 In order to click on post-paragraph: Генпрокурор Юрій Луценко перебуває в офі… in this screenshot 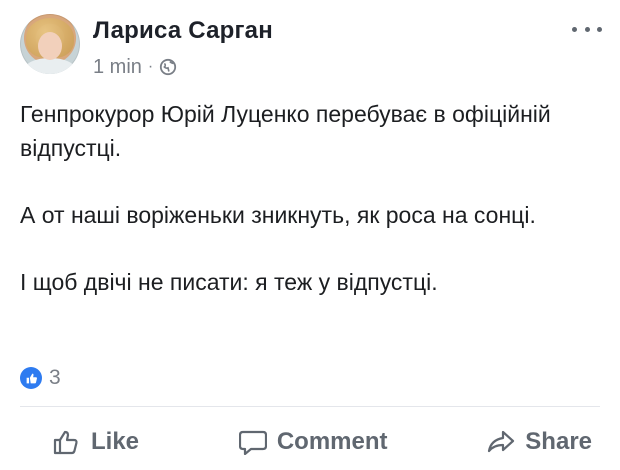, I will do `click(285, 131)`.